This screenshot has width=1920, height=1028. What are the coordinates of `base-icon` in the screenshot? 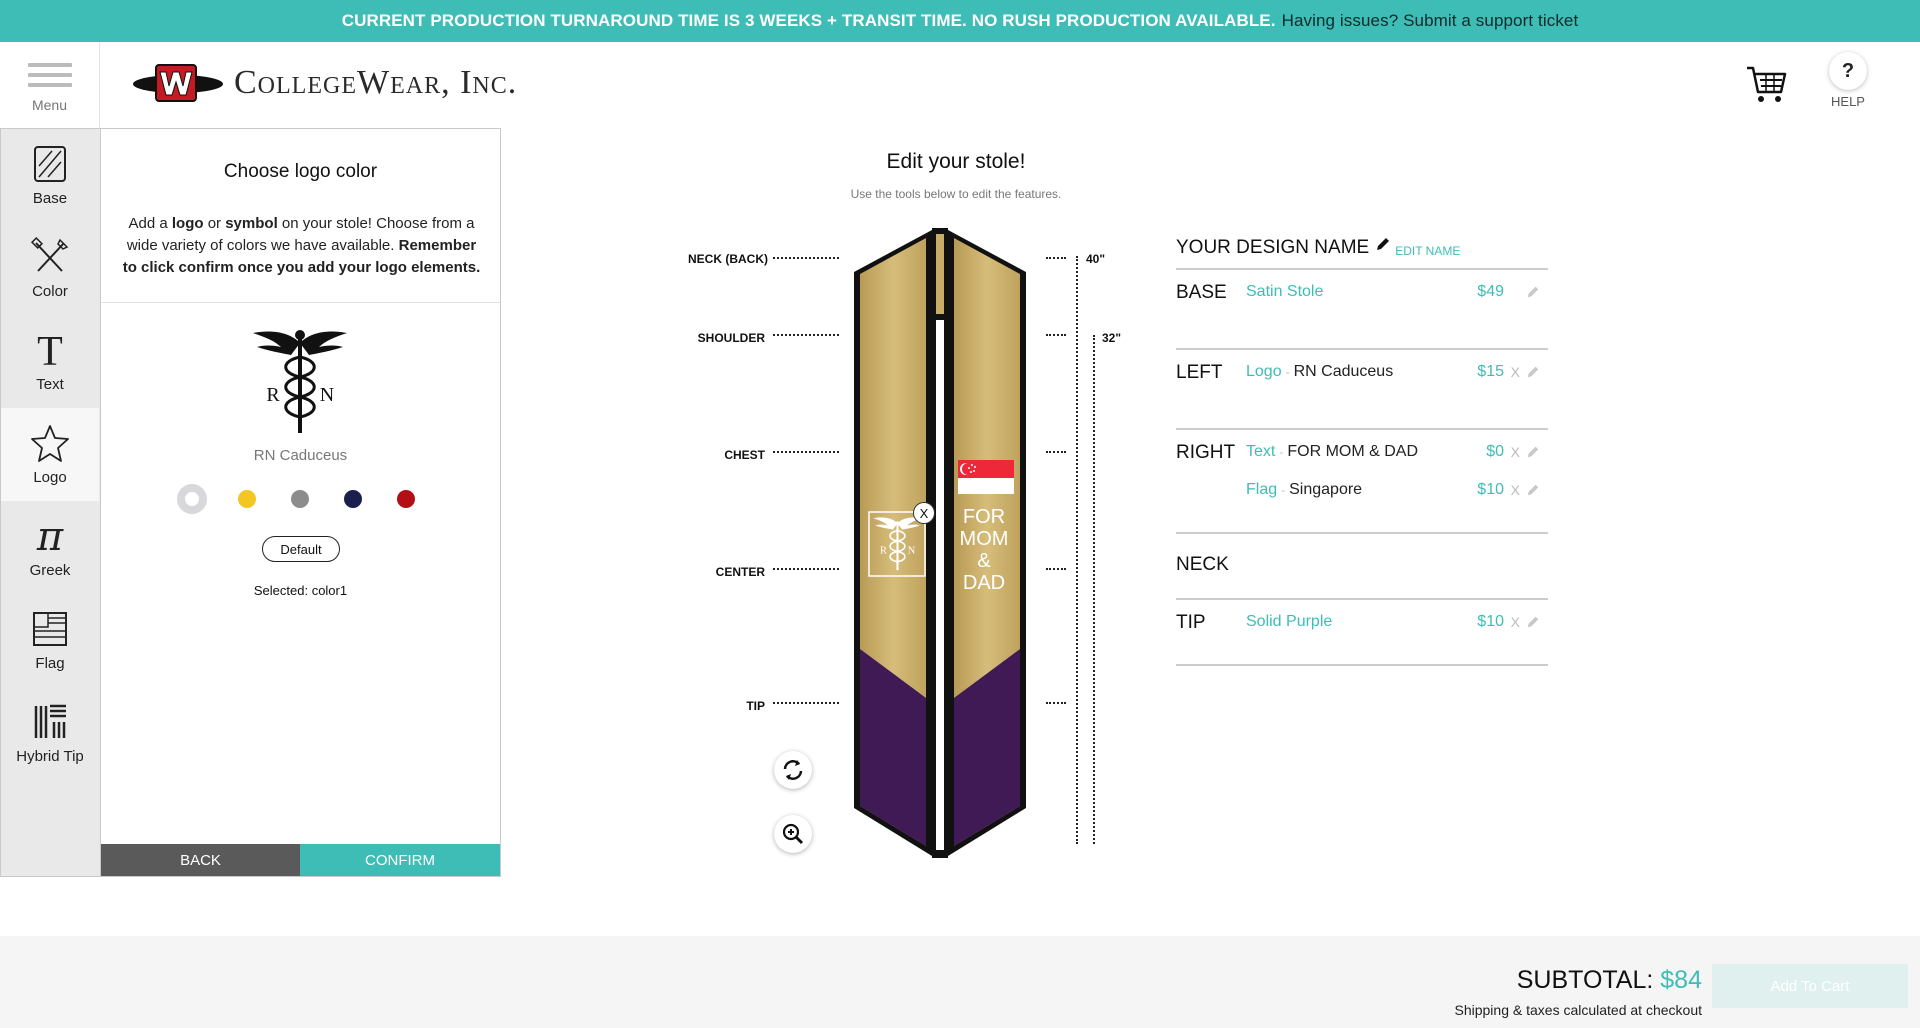 It's located at (50, 164).